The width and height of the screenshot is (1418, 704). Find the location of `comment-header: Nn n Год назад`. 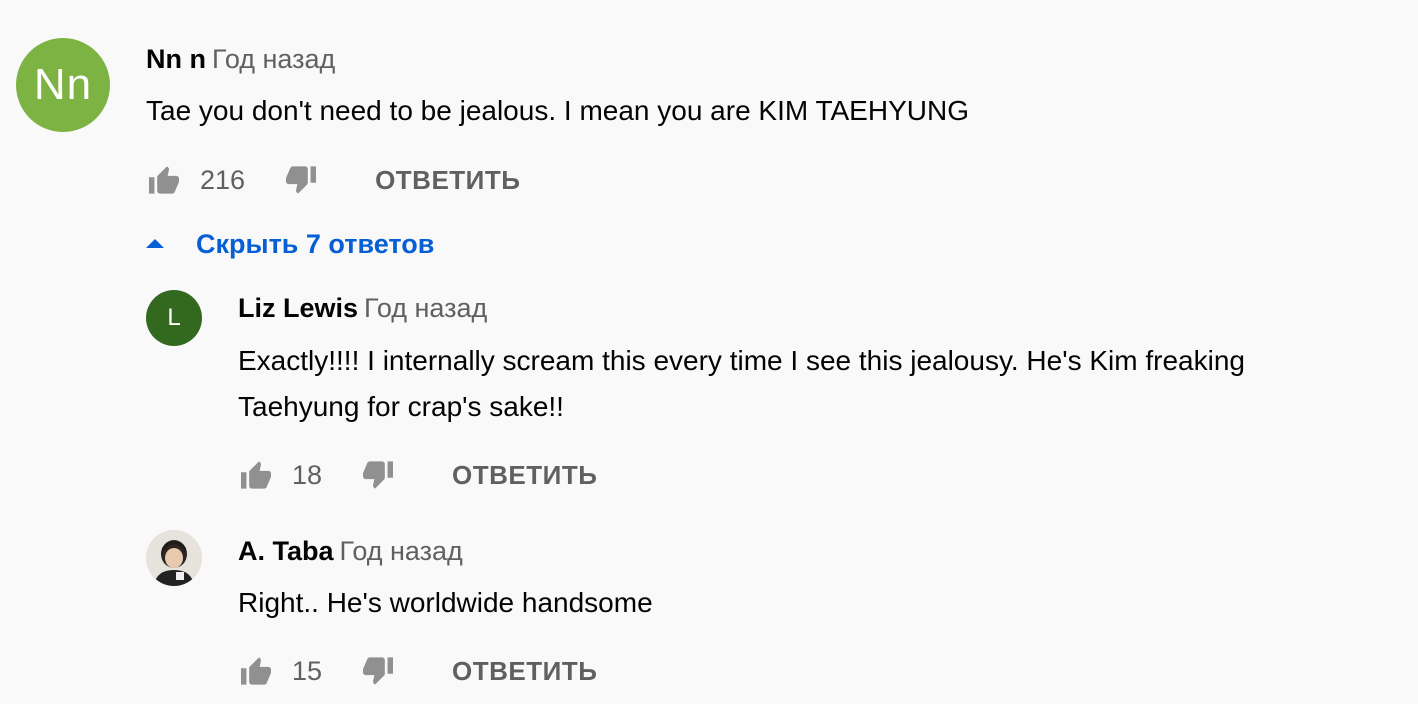

comment-header: Nn n Год назад is located at coordinates (240, 59).